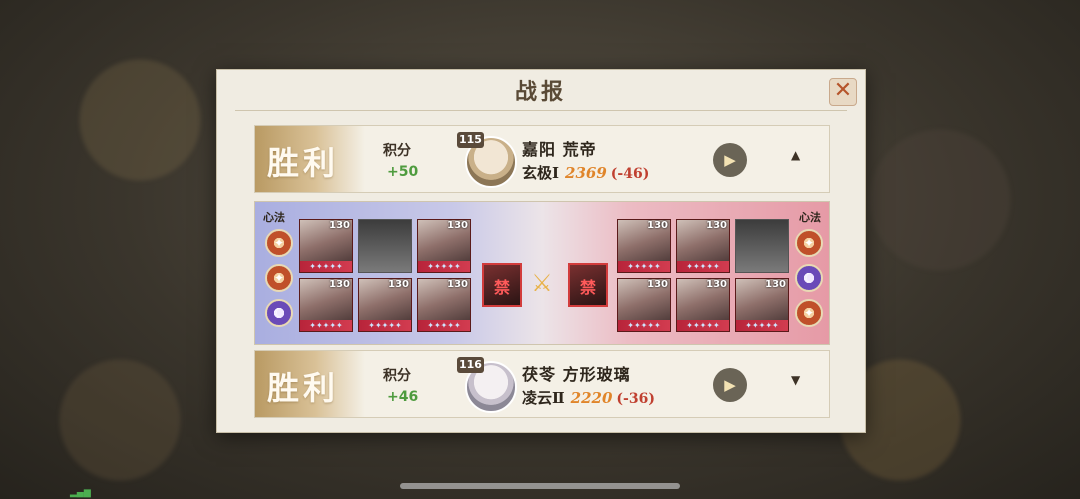 The height and width of the screenshot is (499, 1080). What do you see at coordinates (542, 283) in the screenshot?
I see `crossed-swords-icon: ⚔` at bounding box center [542, 283].